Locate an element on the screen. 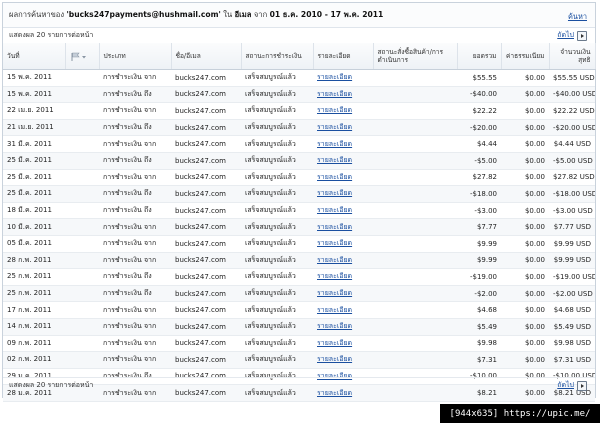  col-net: จำนวนเงินสุทธิ is located at coordinates (572, 56).